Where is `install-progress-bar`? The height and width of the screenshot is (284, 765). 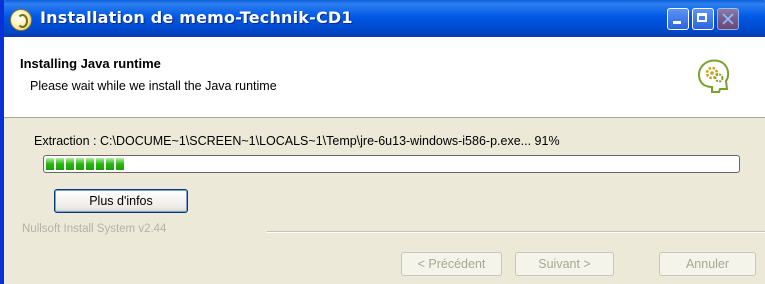 install-progress-bar is located at coordinates (391, 164).